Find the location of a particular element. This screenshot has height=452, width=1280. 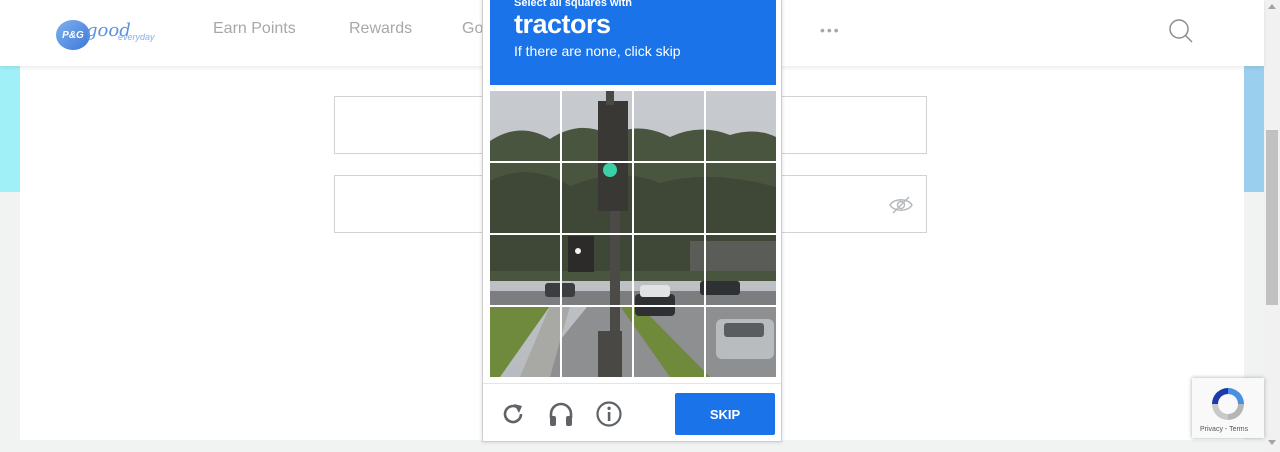

scrollbar-thumb is located at coordinates (1272, 217).